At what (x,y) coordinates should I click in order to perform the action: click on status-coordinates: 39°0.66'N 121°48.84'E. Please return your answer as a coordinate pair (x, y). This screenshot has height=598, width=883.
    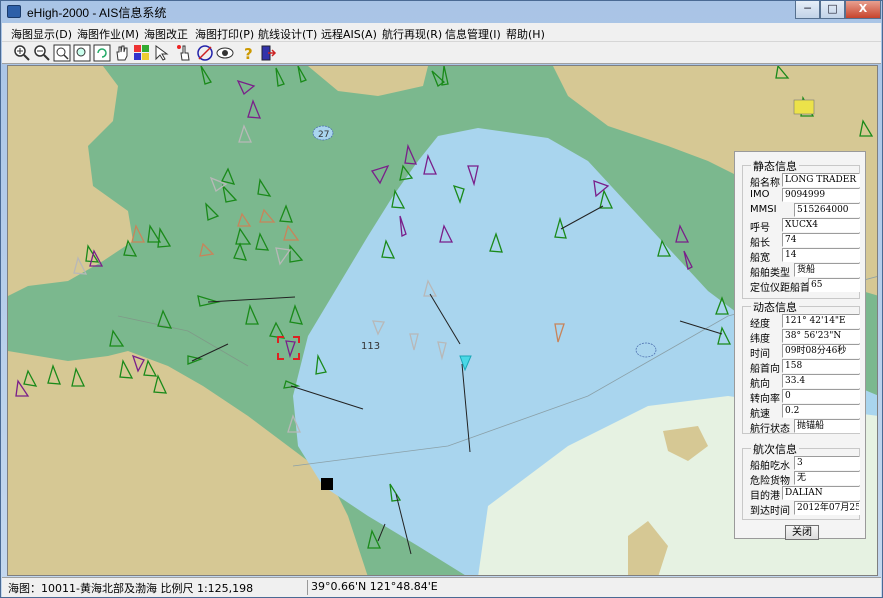
    Looking at the image, I should click on (372, 587).